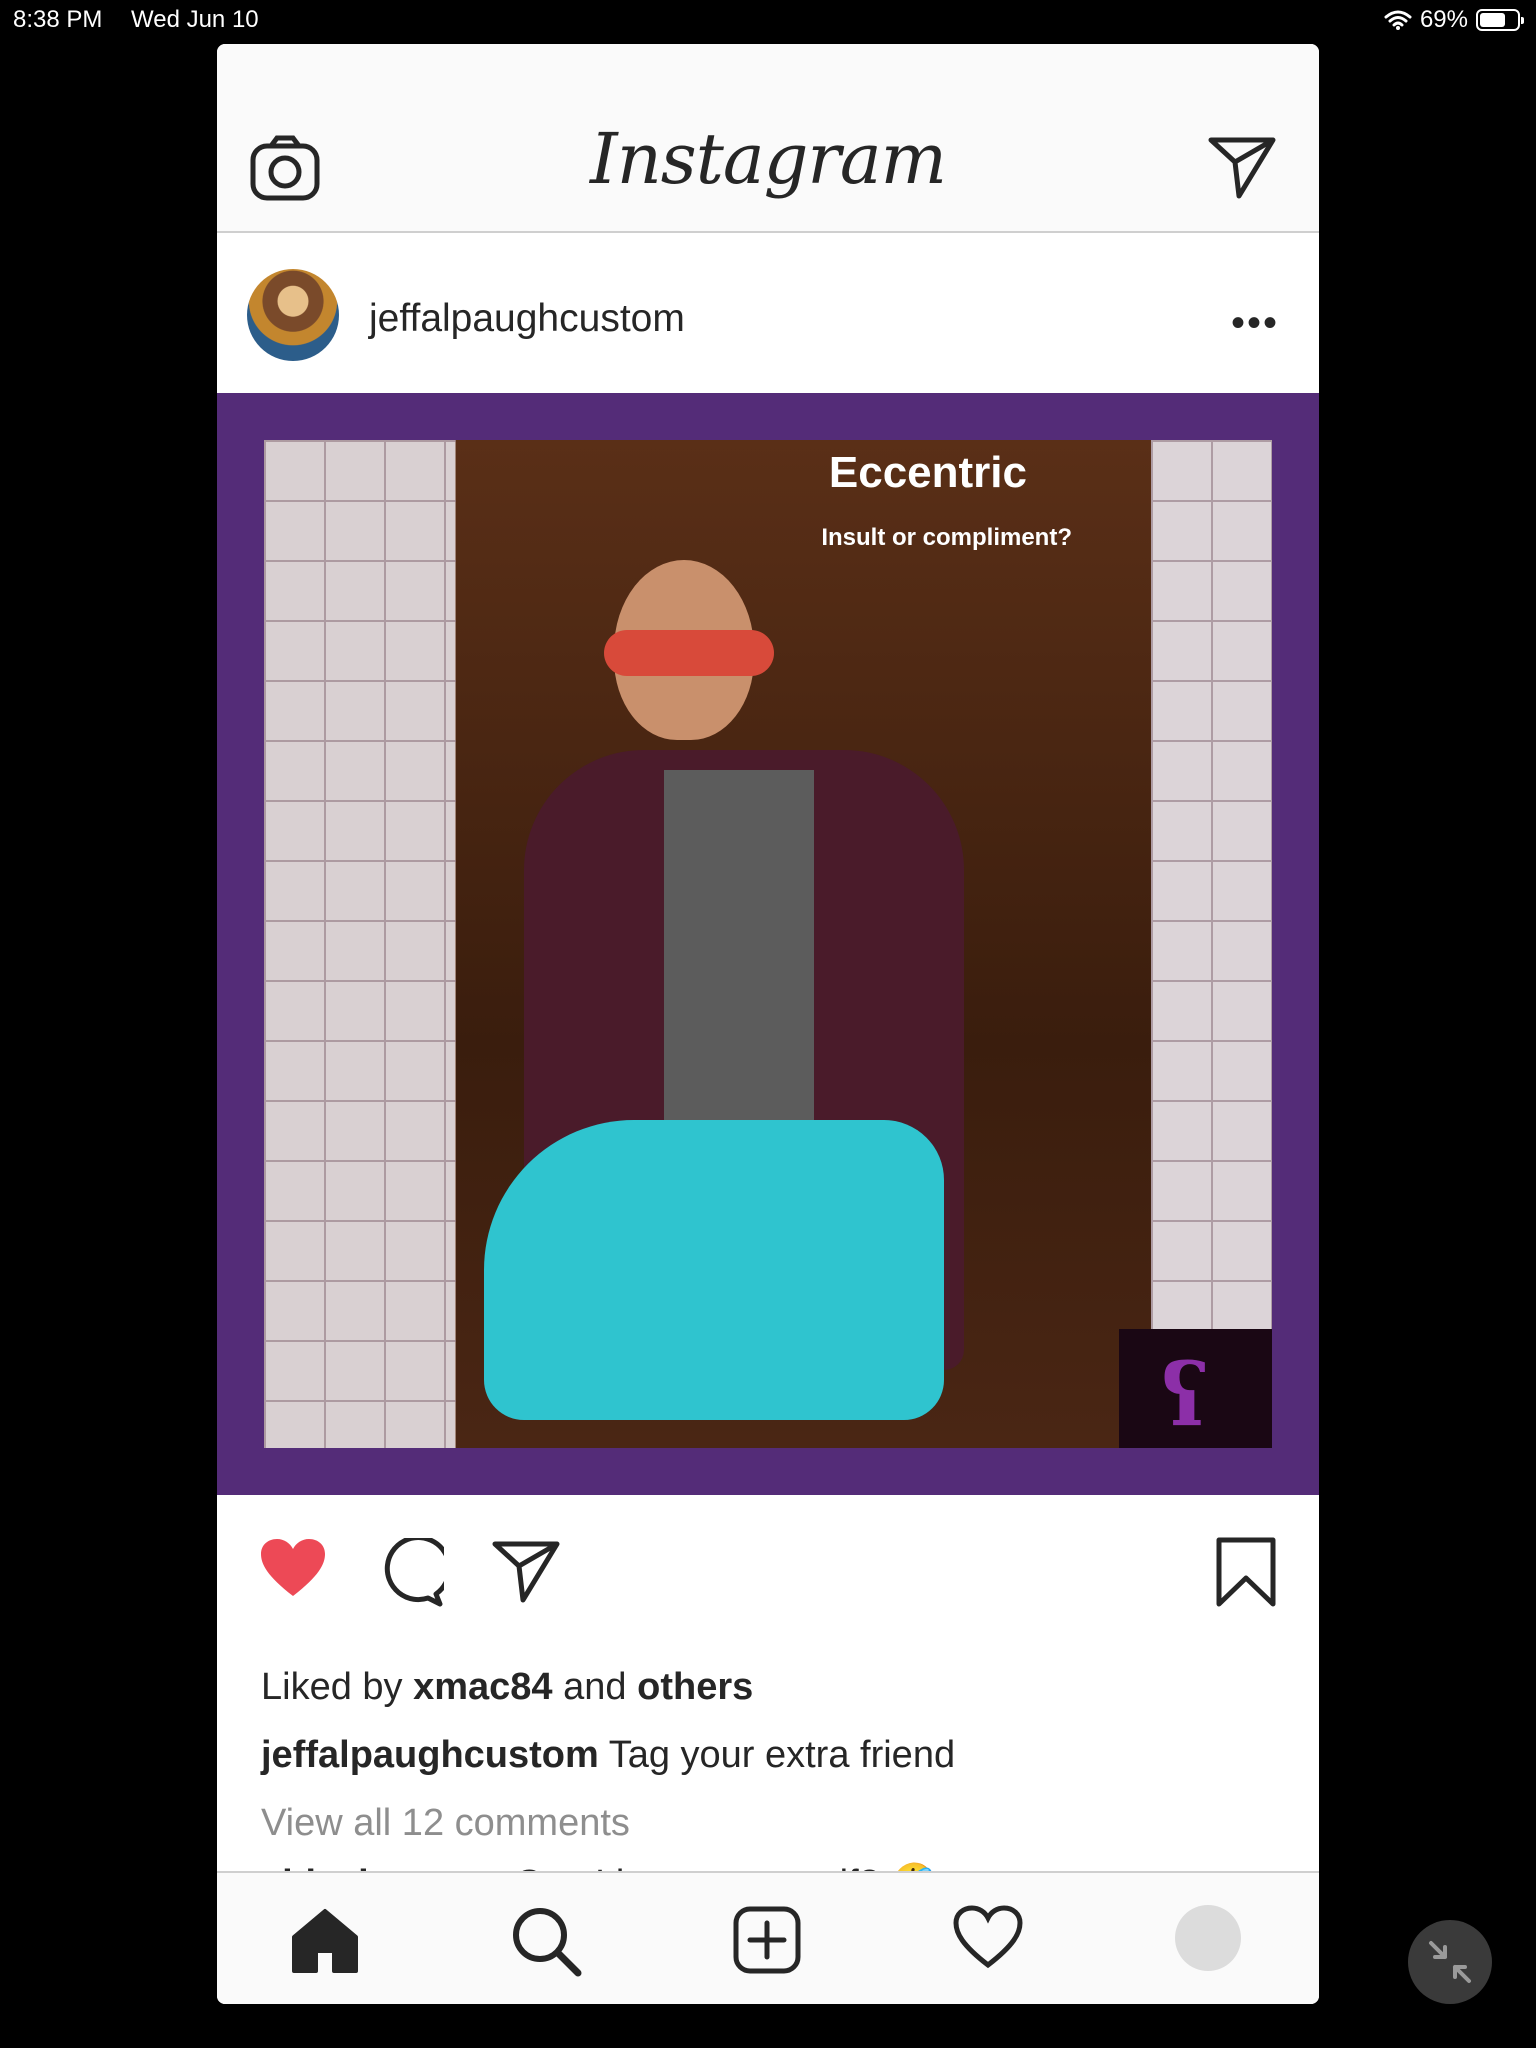  I want to click on status-right: 69%, so click(1454, 20).